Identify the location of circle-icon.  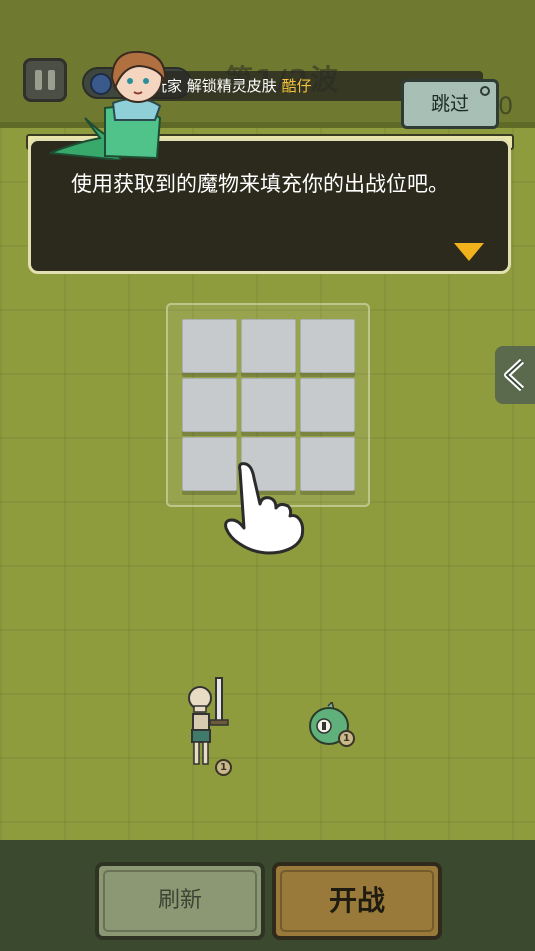
(485, 91).